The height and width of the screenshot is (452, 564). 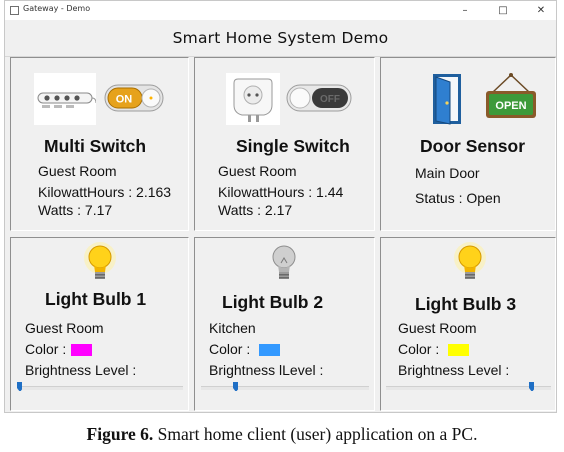 I want to click on device-title: Single Switch, so click(x=293, y=146).